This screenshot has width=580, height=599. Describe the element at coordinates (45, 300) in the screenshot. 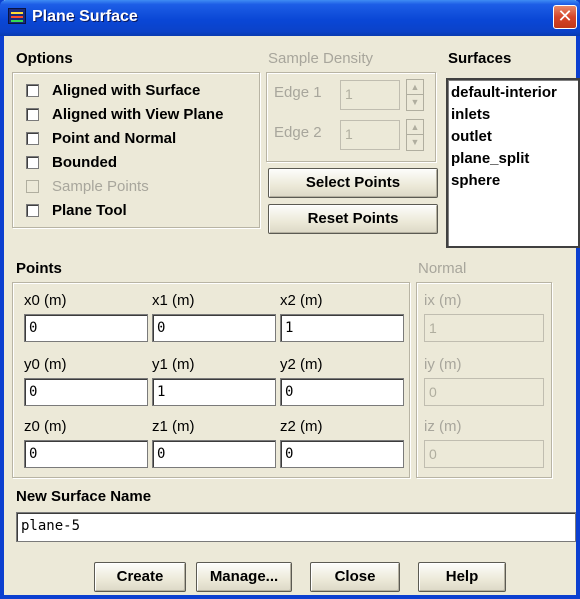

I see `x0-label: x0 (m)` at that location.